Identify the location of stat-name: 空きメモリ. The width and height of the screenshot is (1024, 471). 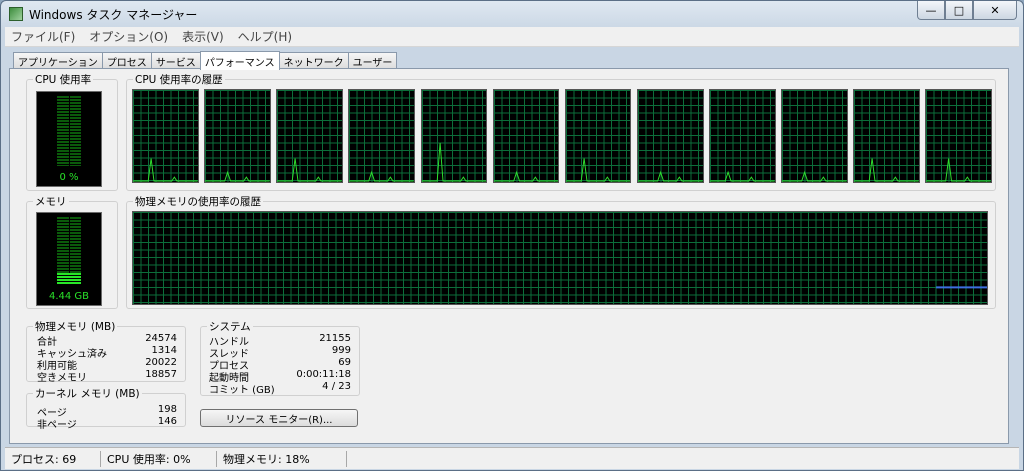
(62, 378).